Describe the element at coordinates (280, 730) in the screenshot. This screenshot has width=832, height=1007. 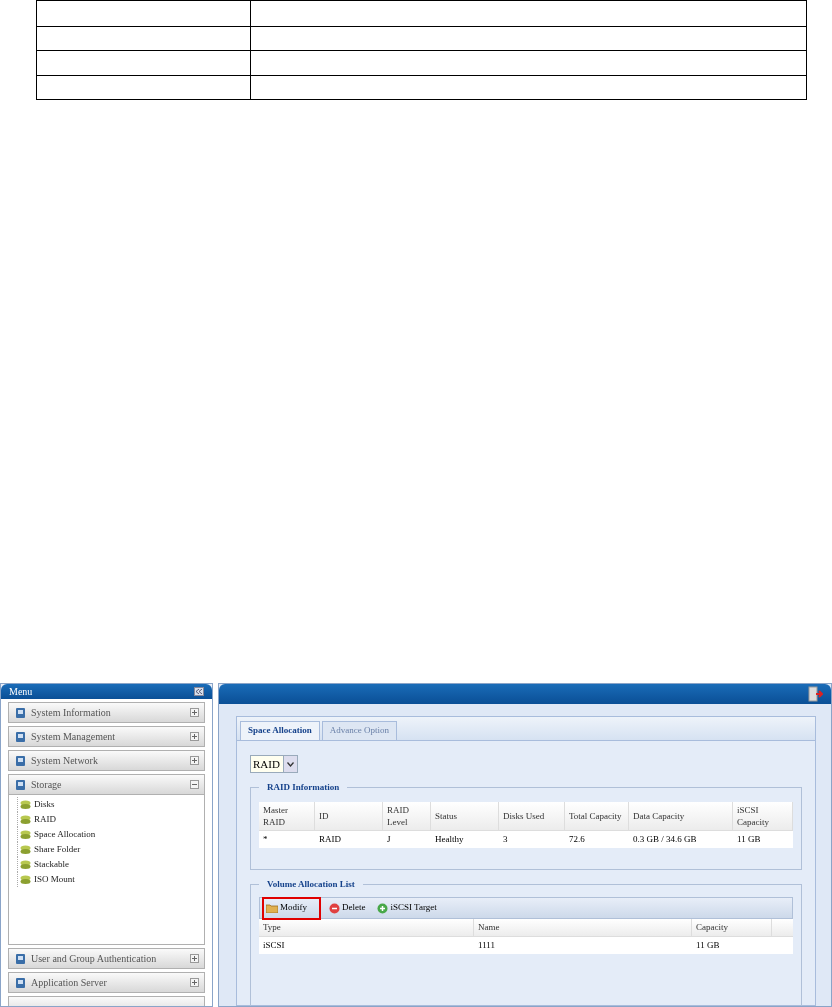
I see `tab: Space Allocation` at that location.